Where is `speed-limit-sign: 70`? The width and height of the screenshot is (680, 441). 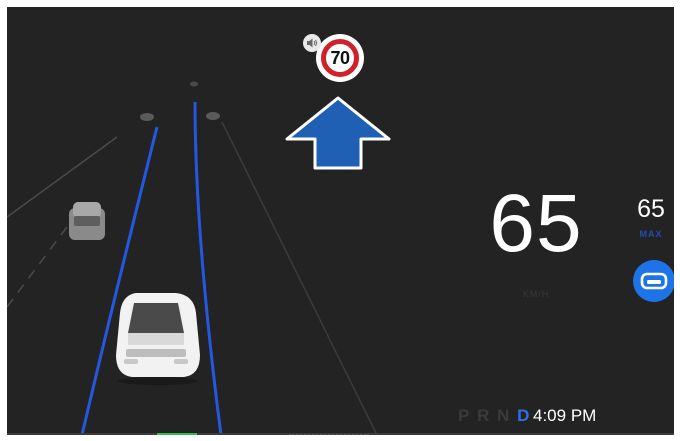 speed-limit-sign: 70 is located at coordinates (340, 58).